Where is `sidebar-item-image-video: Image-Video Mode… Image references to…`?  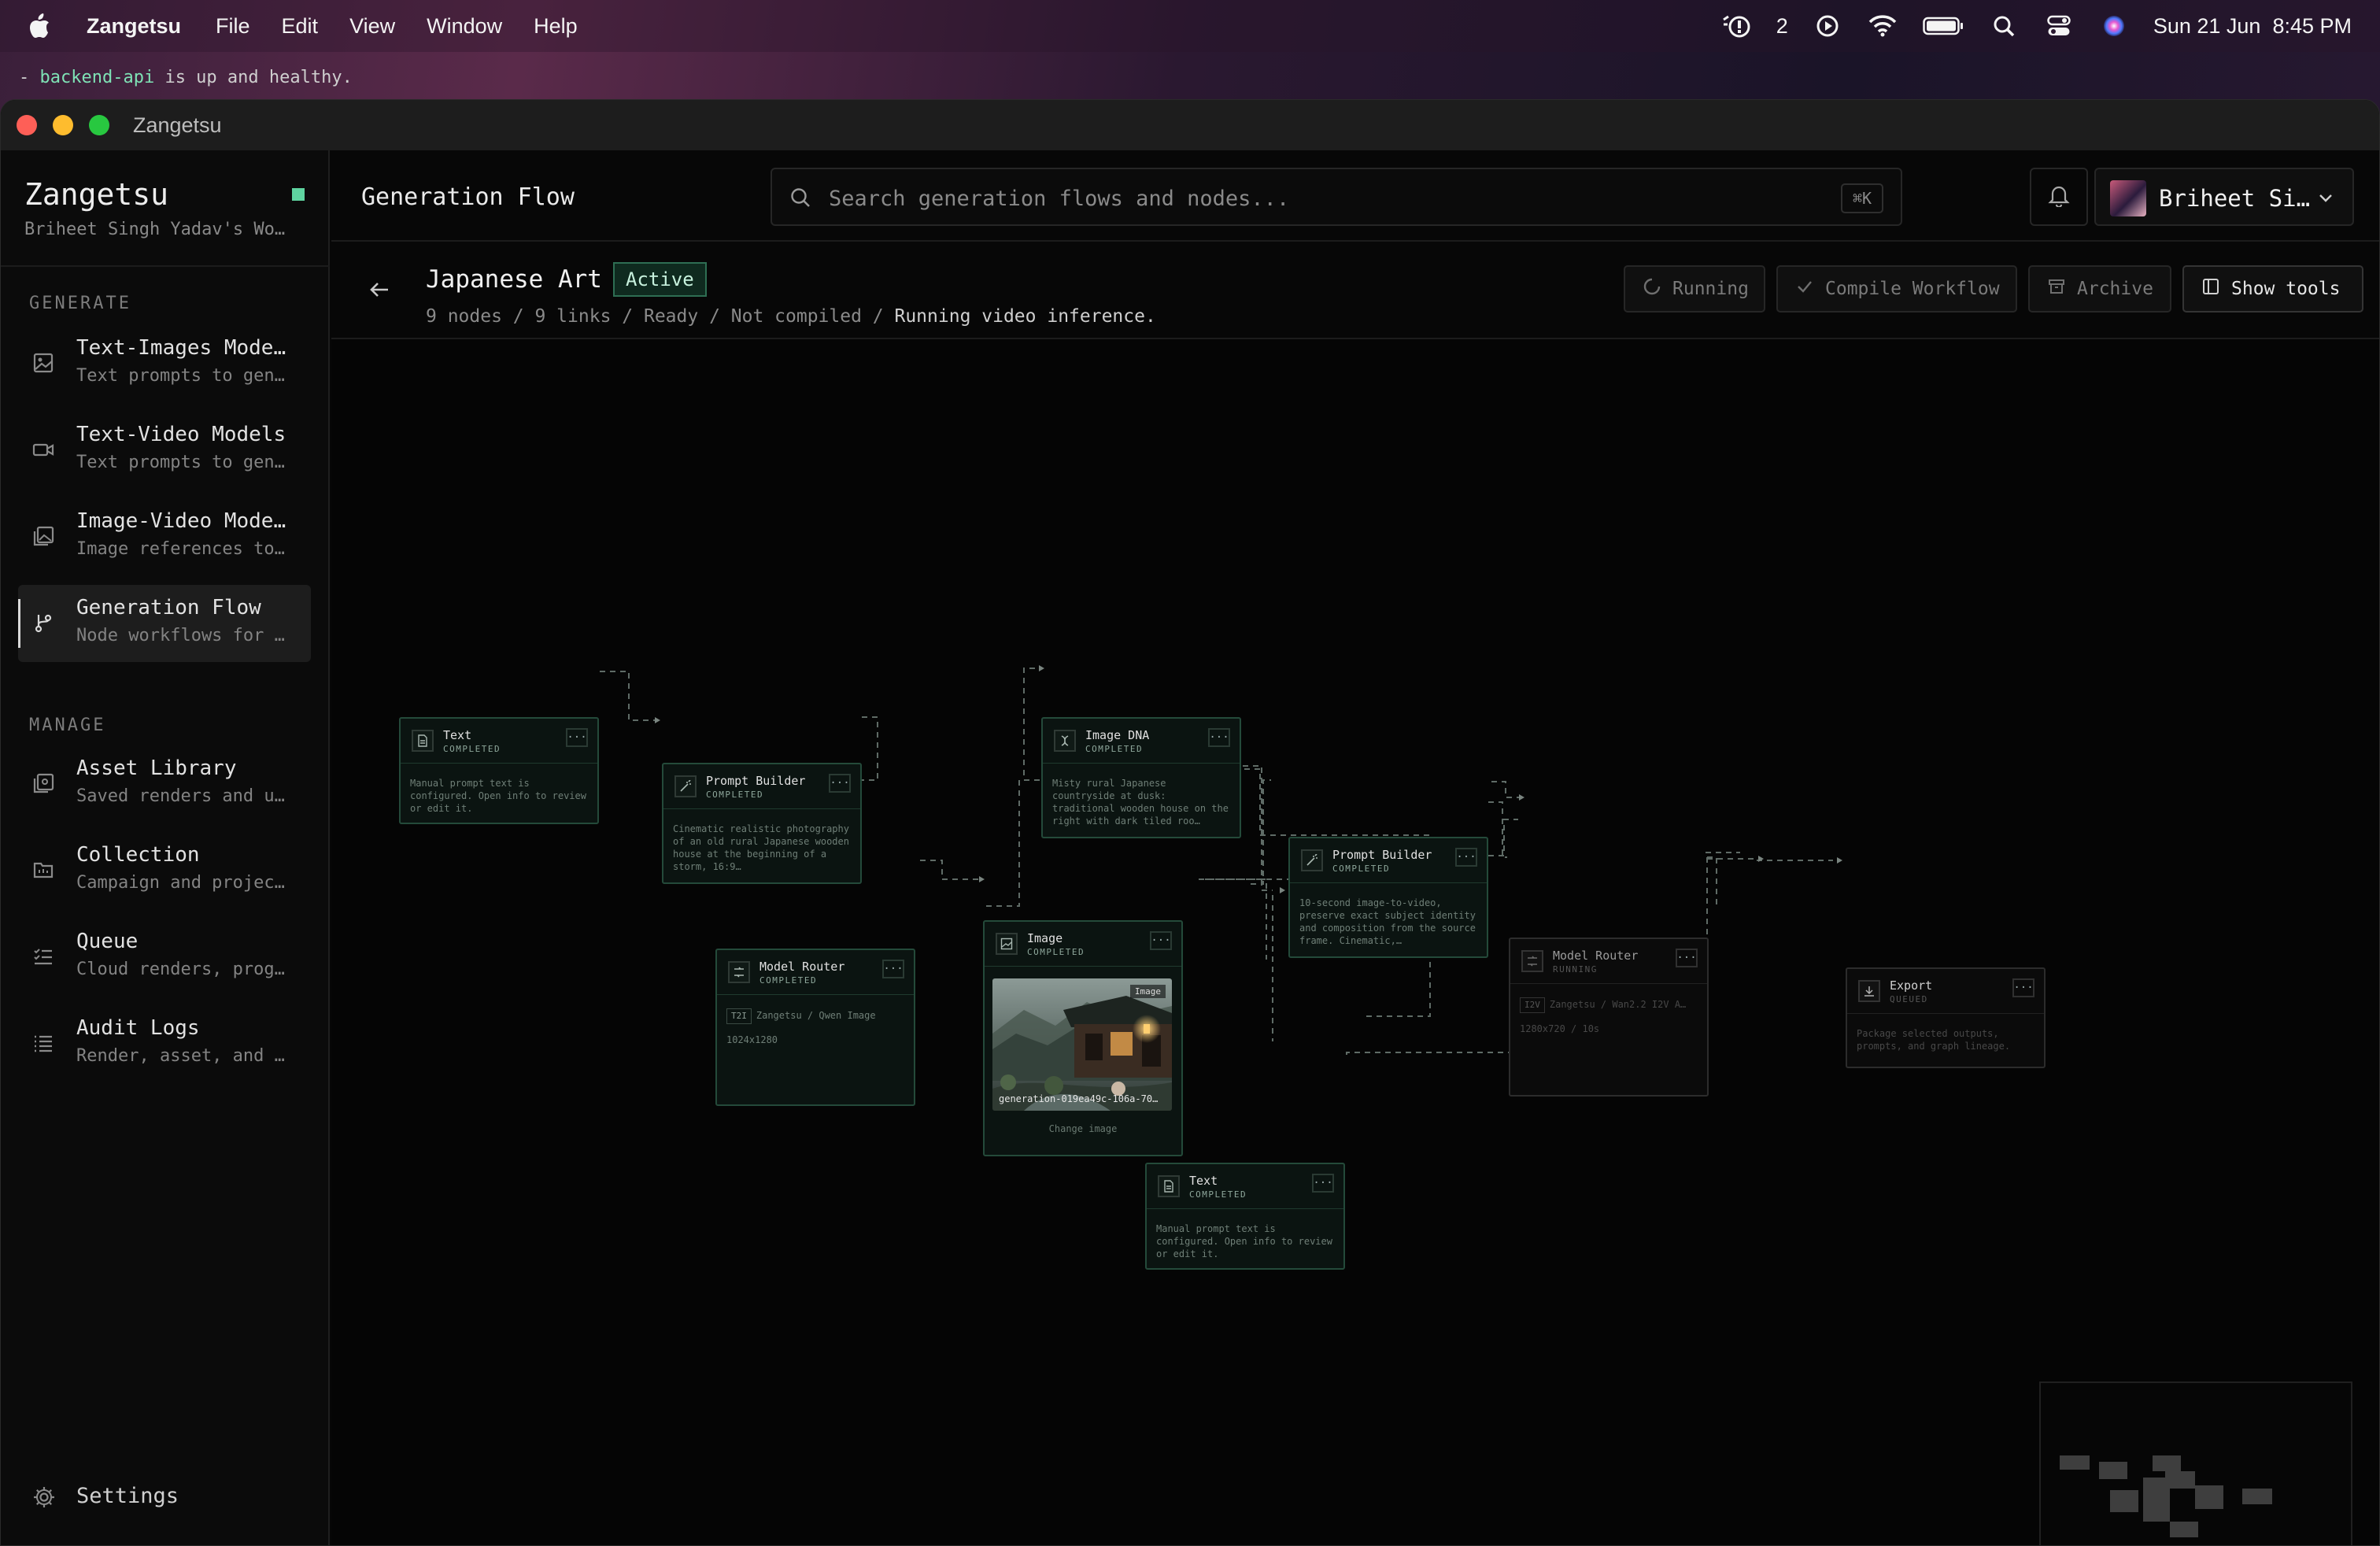 sidebar-item-image-video: Image-Video Mode… Image references to… is located at coordinates (164, 536).